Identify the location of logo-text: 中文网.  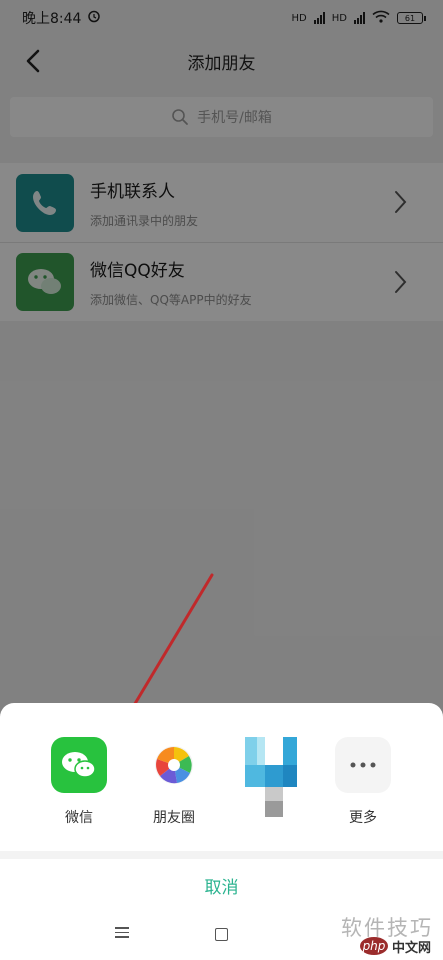
(411, 948).